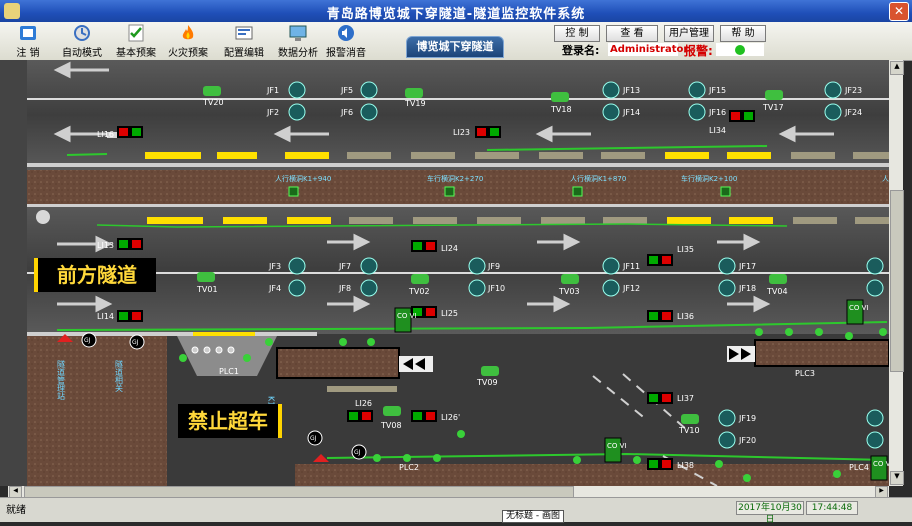  I want to click on plc-label: PLC3, so click(805, 373).